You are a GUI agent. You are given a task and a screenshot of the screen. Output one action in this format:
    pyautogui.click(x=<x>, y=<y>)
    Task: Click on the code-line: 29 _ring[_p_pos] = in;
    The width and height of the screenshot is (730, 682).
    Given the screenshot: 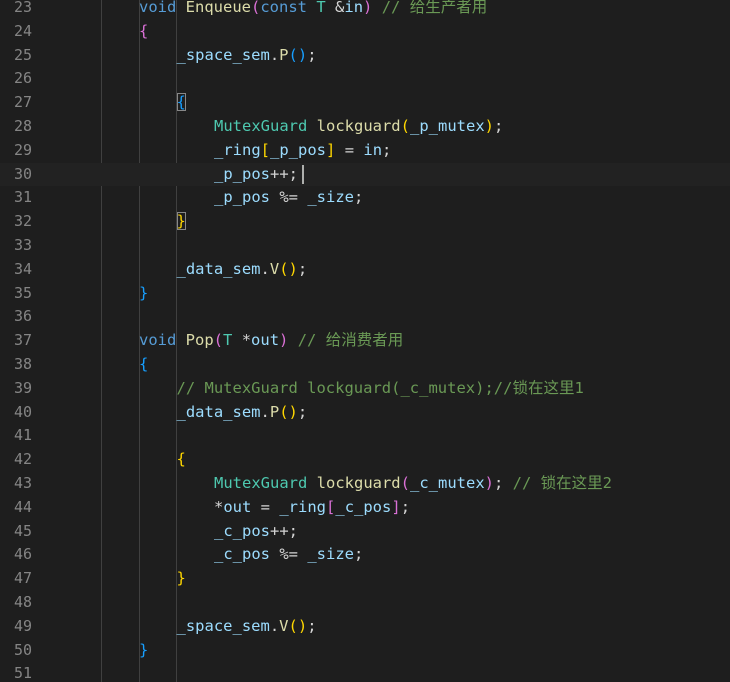 What is the action you would take?
    pyautogui.click(x=365, y=151)
    